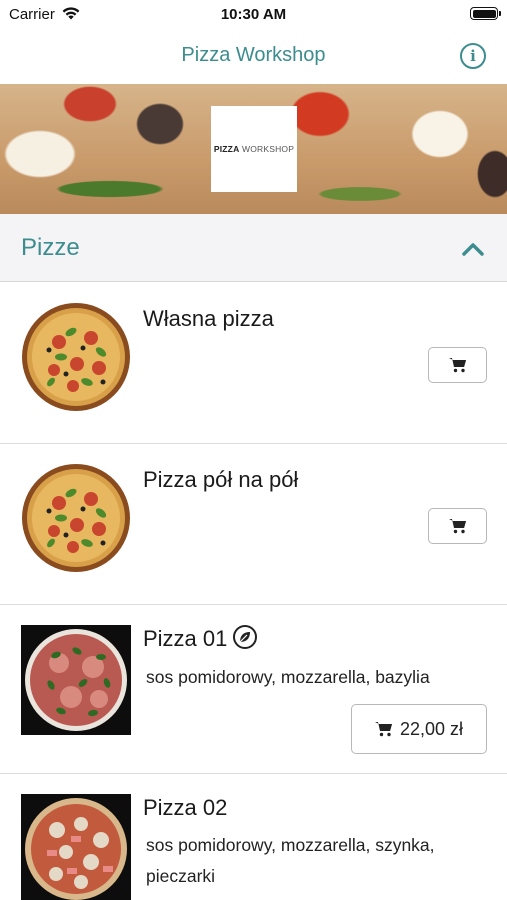 Image resolution: width=507 pixels, height=900 pixels. I want to click on category-title: Pizze, so click(50, 247).